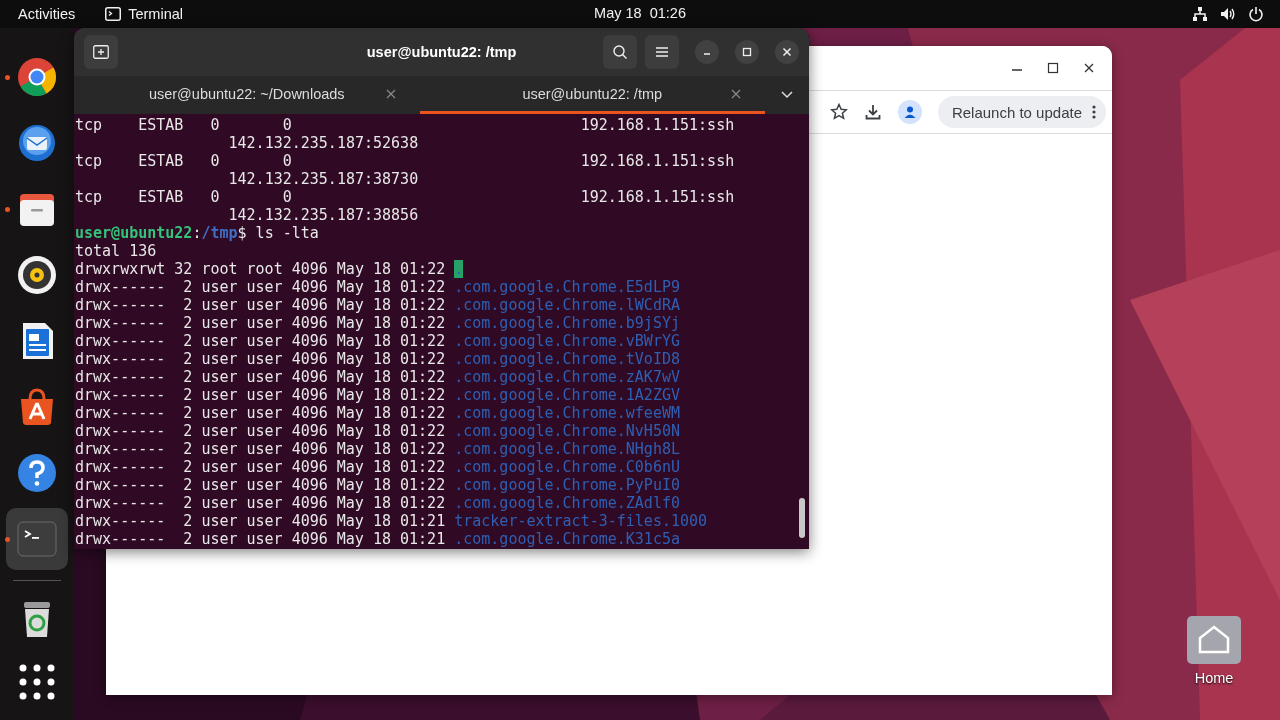  I want to click on file-name: .com.google.Chrome.C0b6nU, so click(567, 467).